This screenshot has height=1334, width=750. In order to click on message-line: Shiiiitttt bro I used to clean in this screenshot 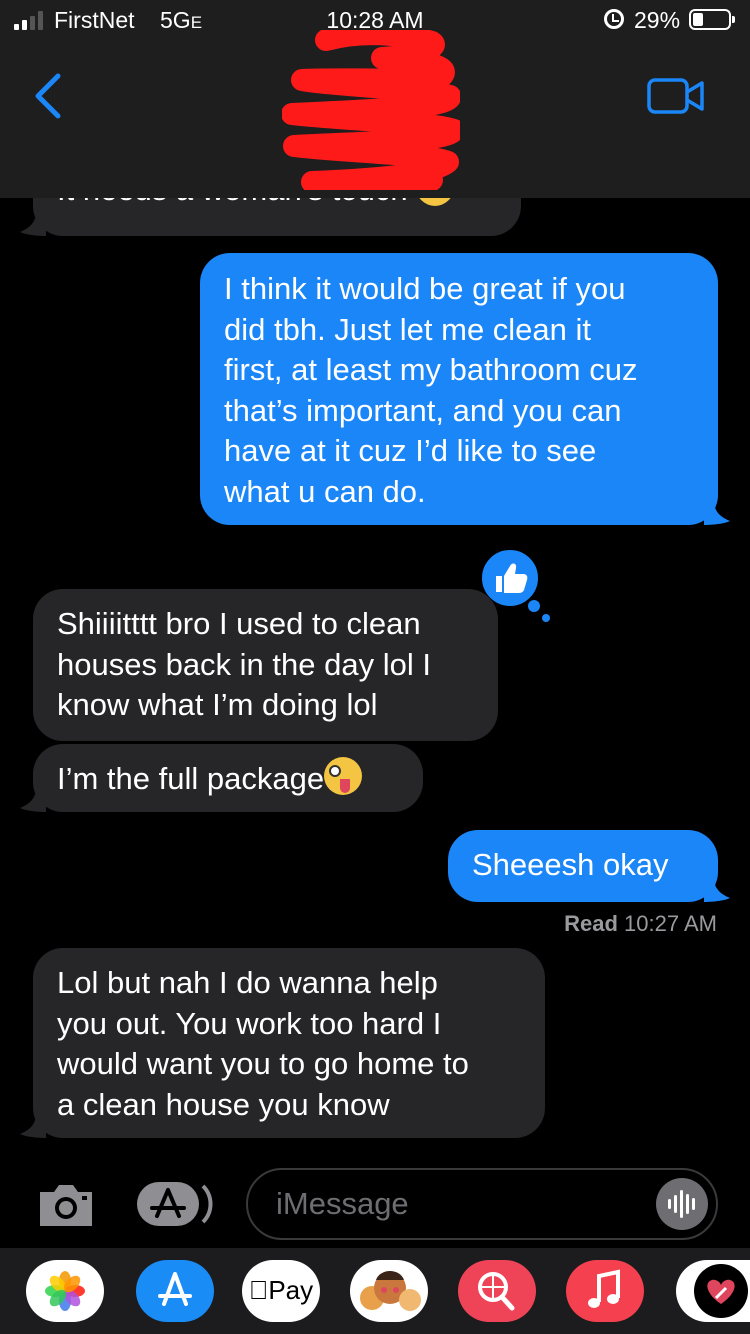, I will do `click(239, 623)`.